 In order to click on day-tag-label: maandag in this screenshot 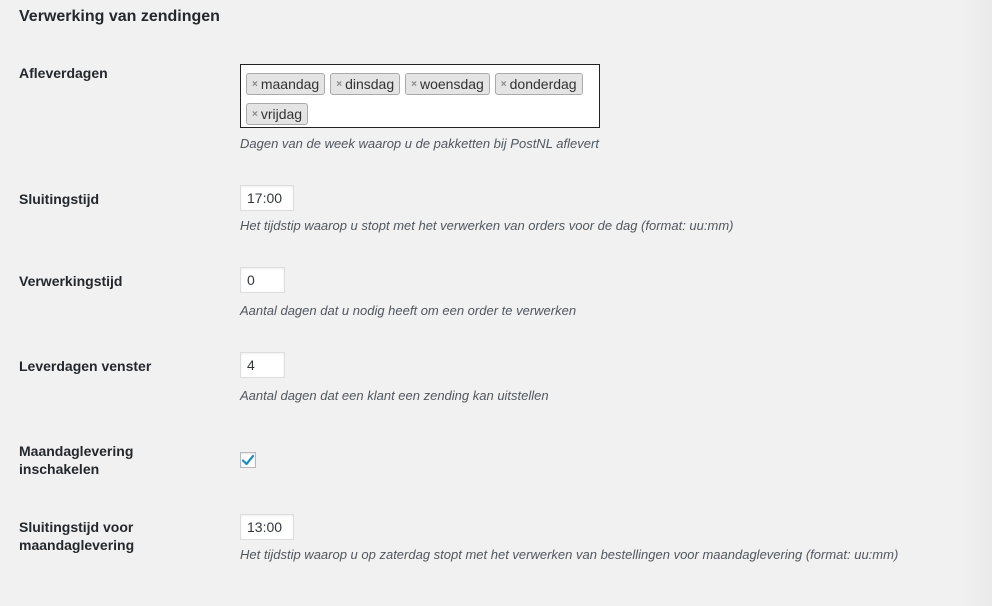, I will do `click(290, 84)`.